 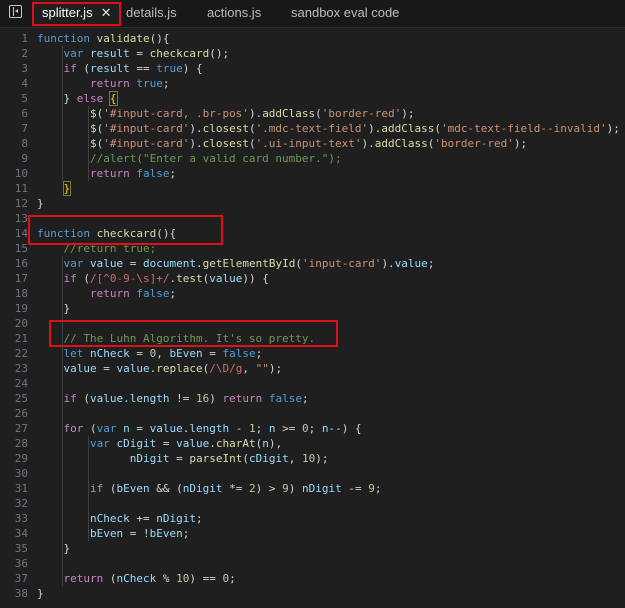 I want to click on line-number: 5, so click(x=24, y=98).